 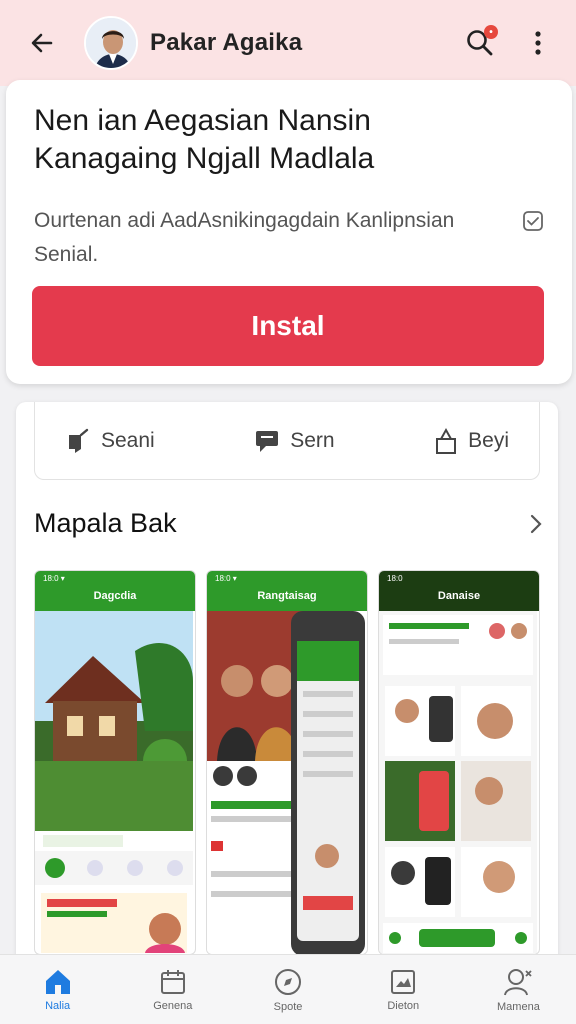 I want to click on action-row: Seani Sern Beyi, so click(x=287, y=441).